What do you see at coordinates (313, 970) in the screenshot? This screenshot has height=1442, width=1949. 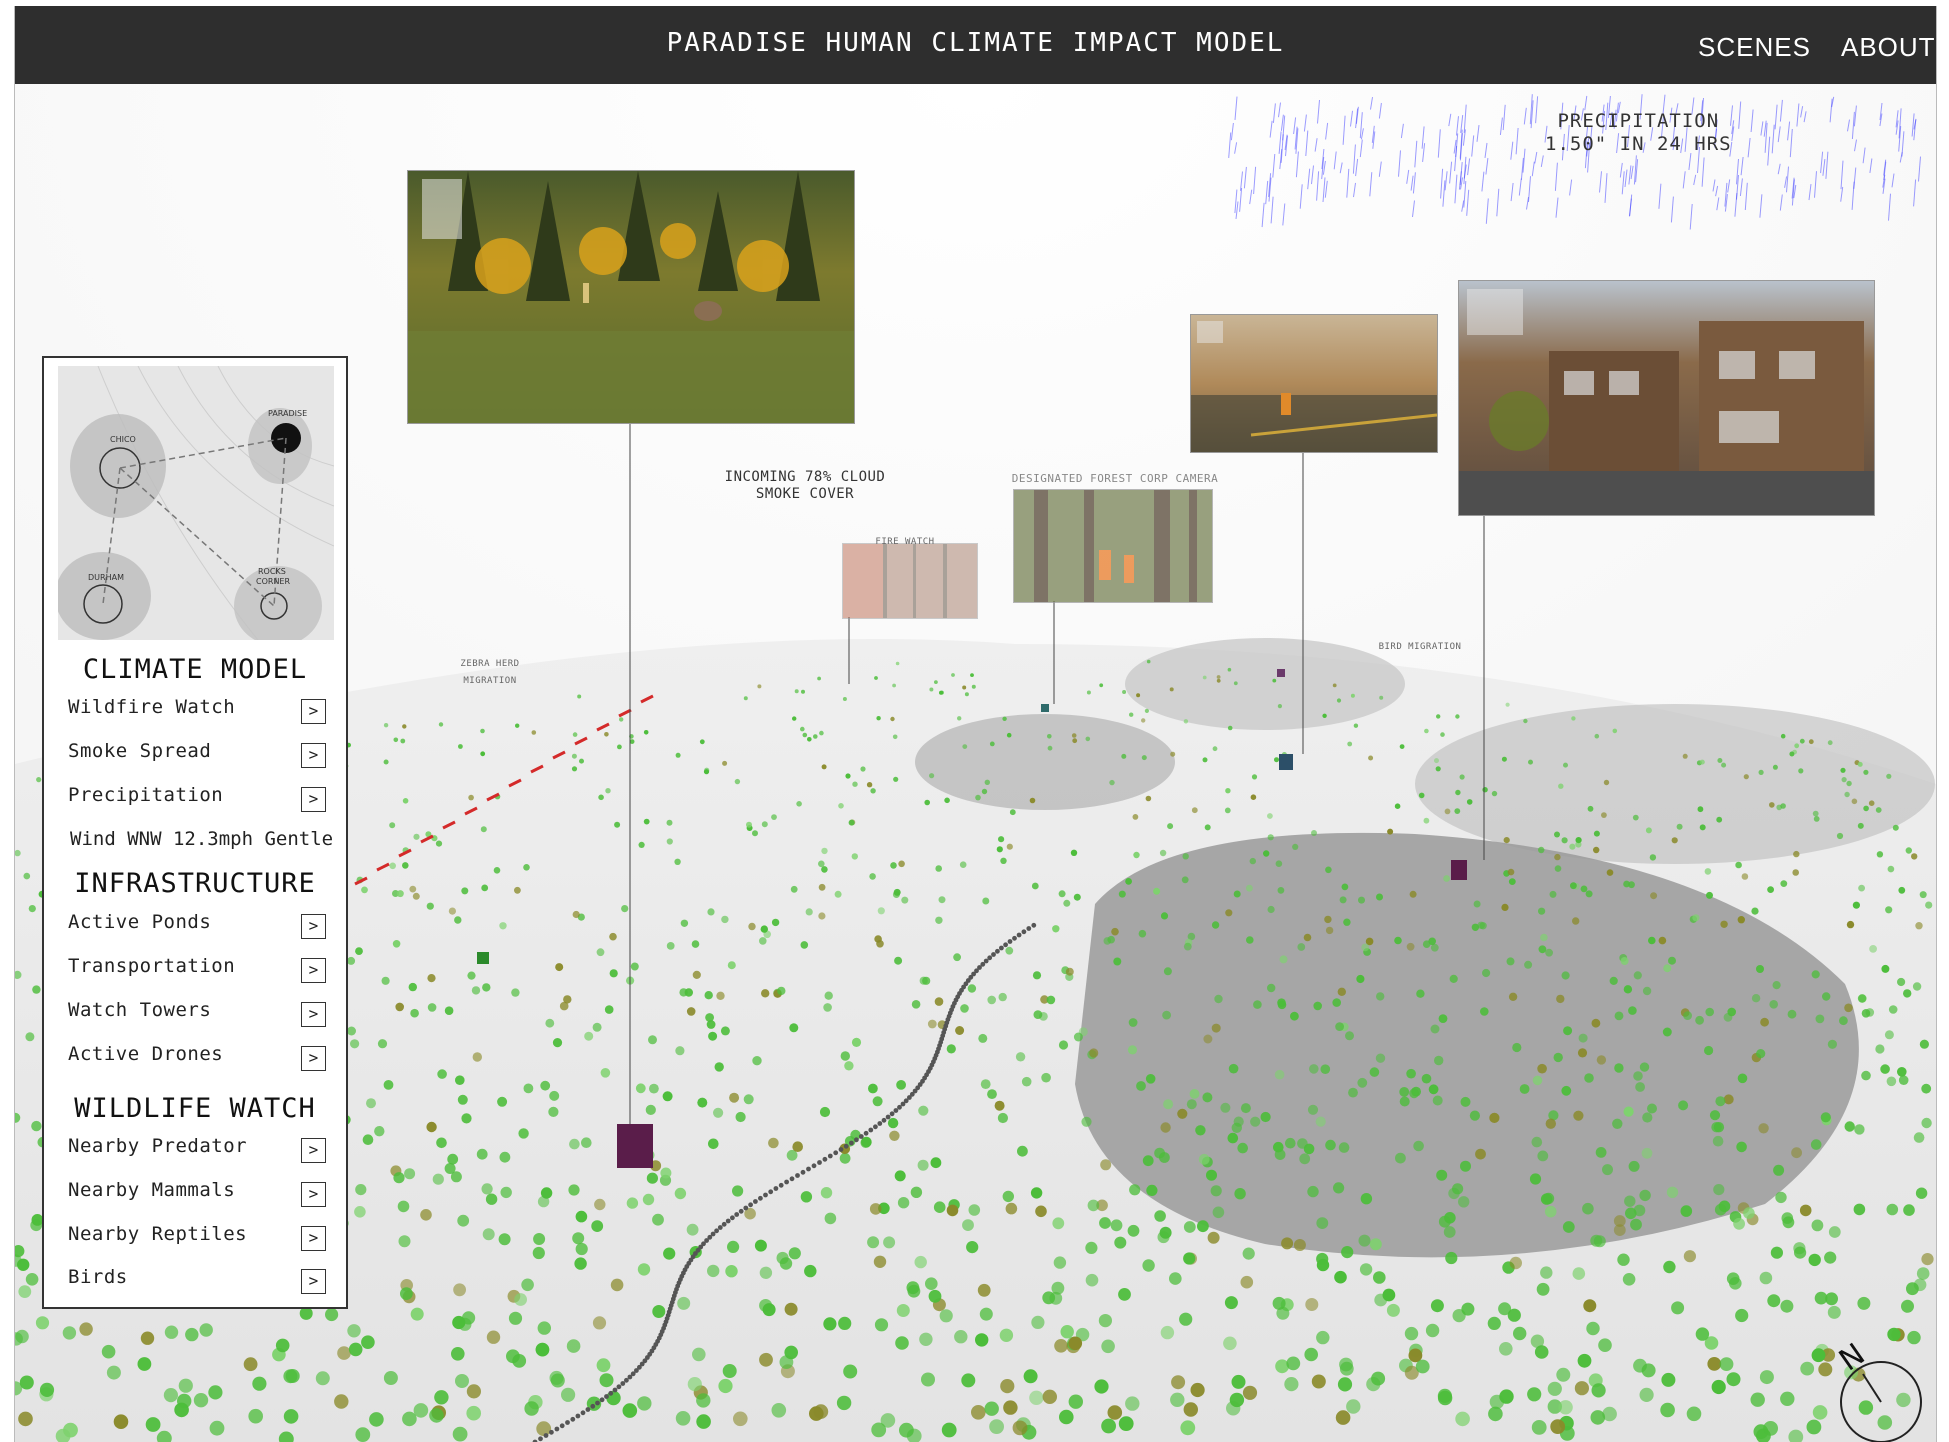 I see `transportation-button: >` at bounding box center [313, 970].